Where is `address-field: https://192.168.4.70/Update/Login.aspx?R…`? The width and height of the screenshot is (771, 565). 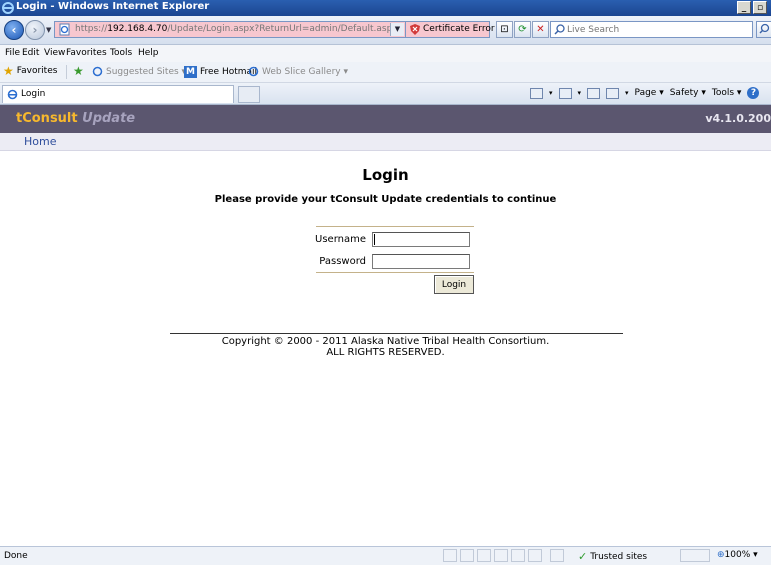 address-field: https://192.168.4.70/Update/Login.aspx?R… is located at coordinates (230, 29).